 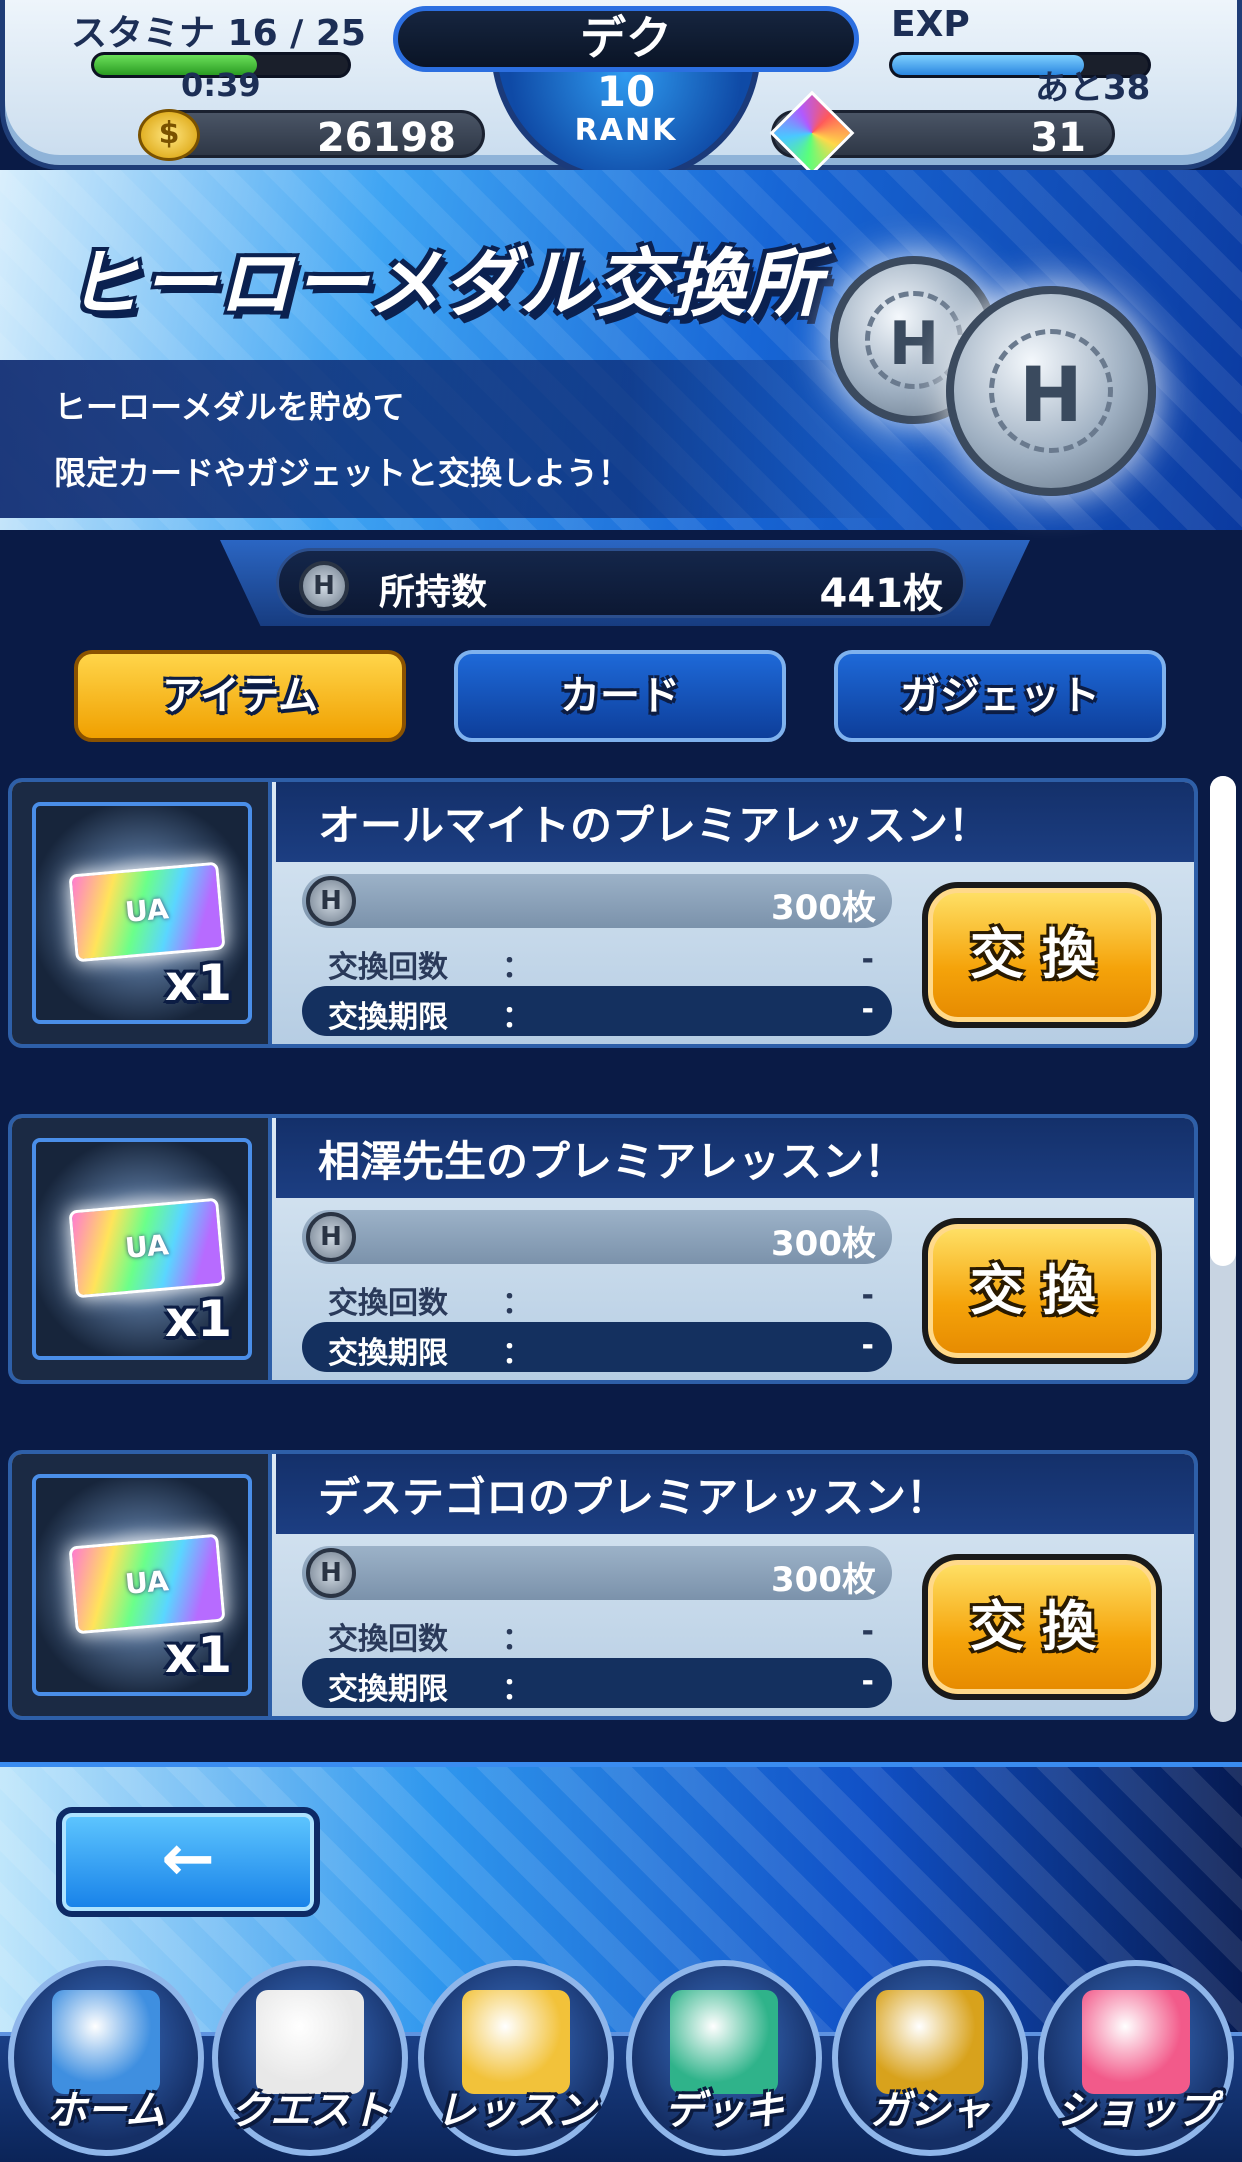 What do you see at coordinates (1000, 696) in the screenshot?
I see `tab-gadgets: ガジェット` at bounding box center [1000, 696].